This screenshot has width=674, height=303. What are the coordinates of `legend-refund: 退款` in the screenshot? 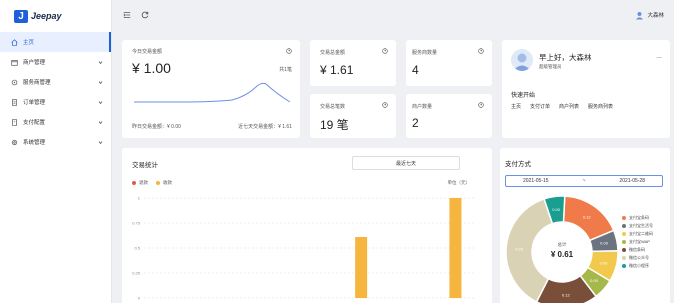 It's located at (140, 183).